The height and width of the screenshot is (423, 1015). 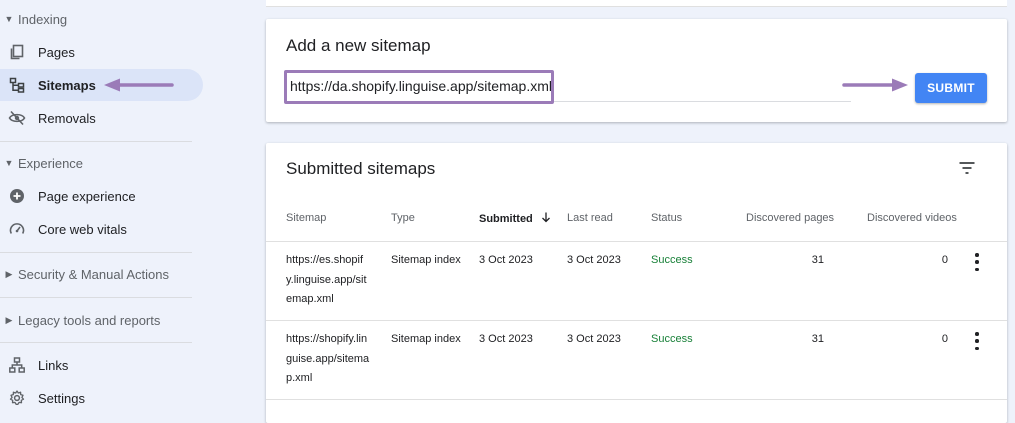 I want to click on submit-button: SUBMIT, so click(x=951, y=88).